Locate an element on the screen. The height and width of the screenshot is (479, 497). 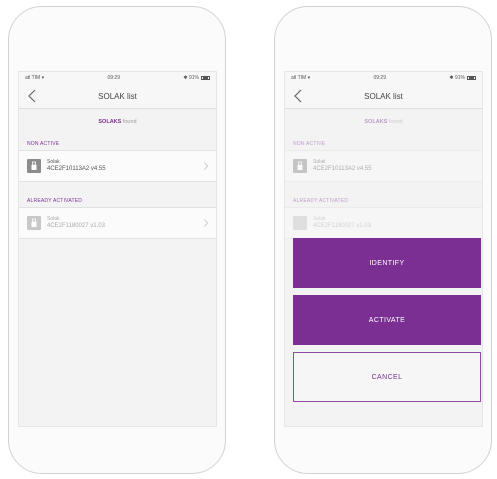
cancel-button: CANCEL is located at coordinates (387, 377).